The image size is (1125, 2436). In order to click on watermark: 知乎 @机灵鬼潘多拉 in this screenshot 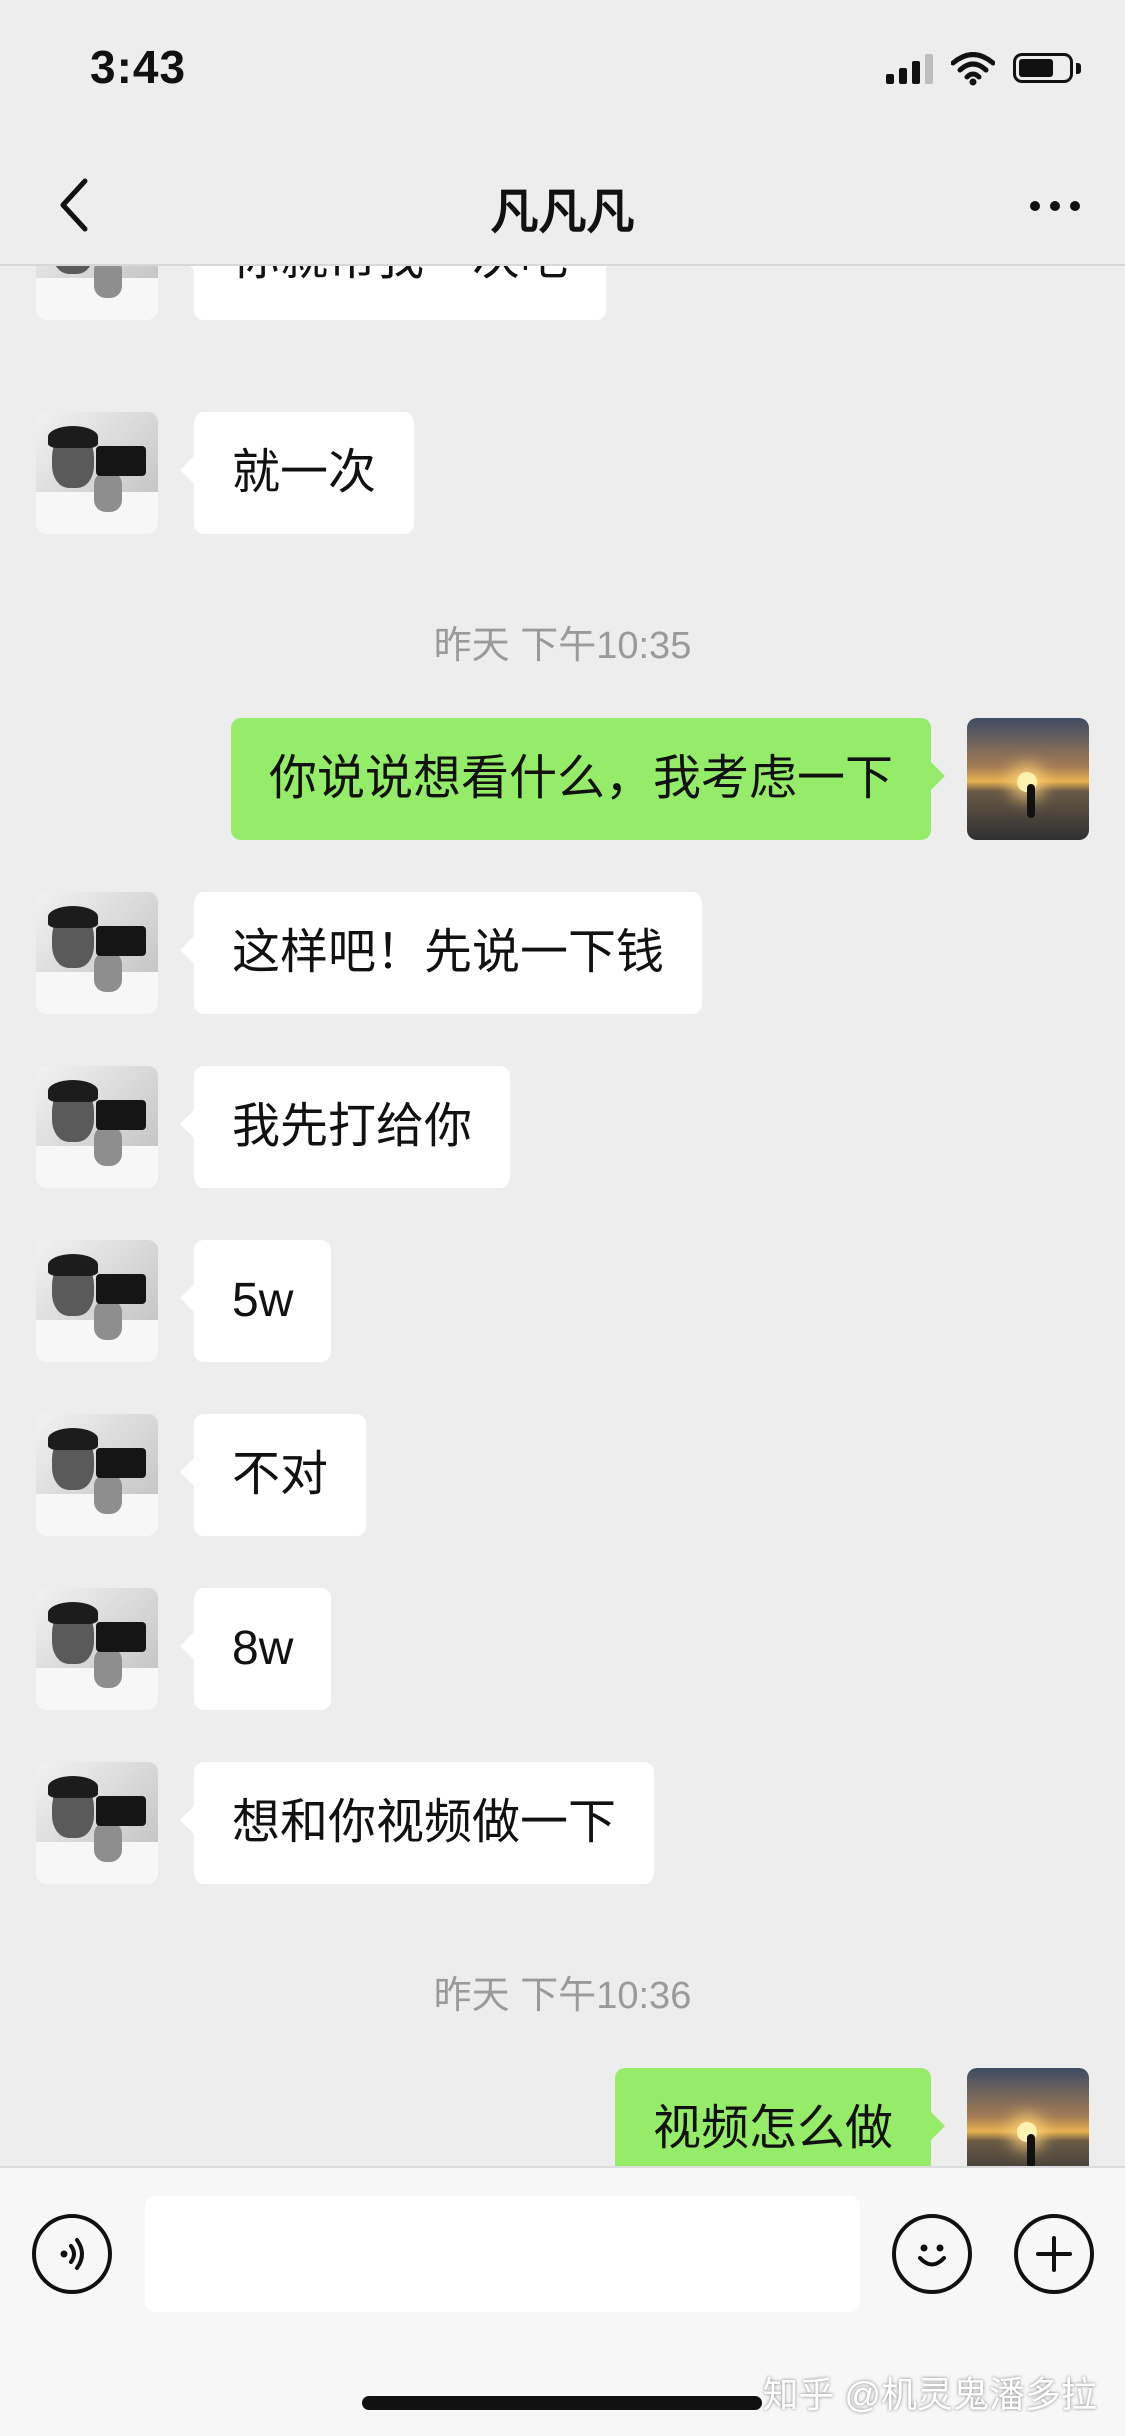, I will do `click(929, 2394)`.